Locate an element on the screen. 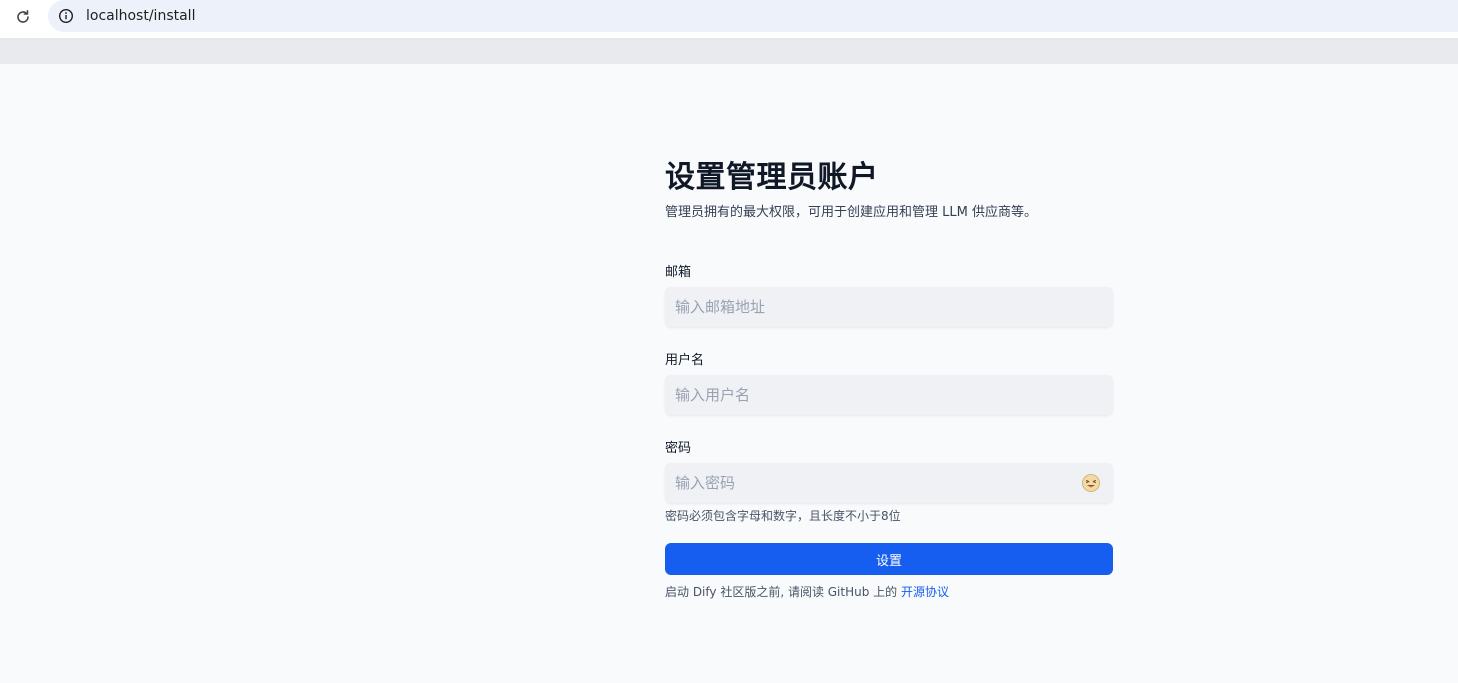  site-info-icon is located at coordinates (66, 16).